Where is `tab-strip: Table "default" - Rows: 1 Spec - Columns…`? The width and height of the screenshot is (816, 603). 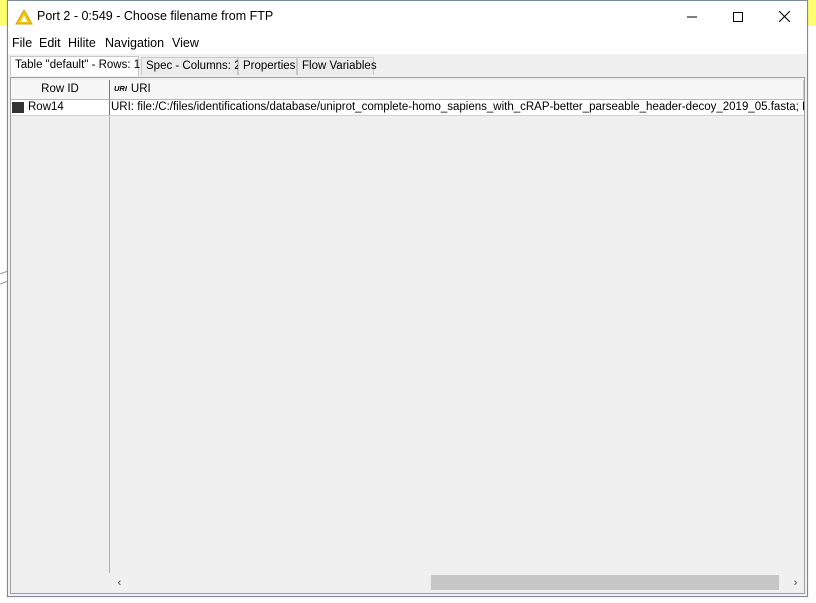 tab-strip: Table "default" - Rows: 1 Spec - Columns… is located at coordinates (407, 66).